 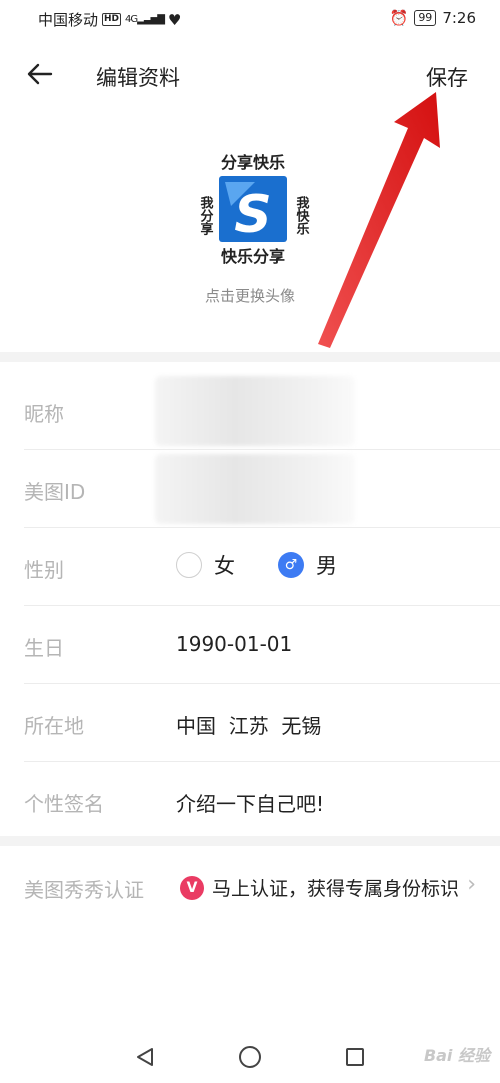 What do you see at coordinates (255, 411) in the screenshot?
I see `nickname-value-blurred` at bounding box center [255, 411].